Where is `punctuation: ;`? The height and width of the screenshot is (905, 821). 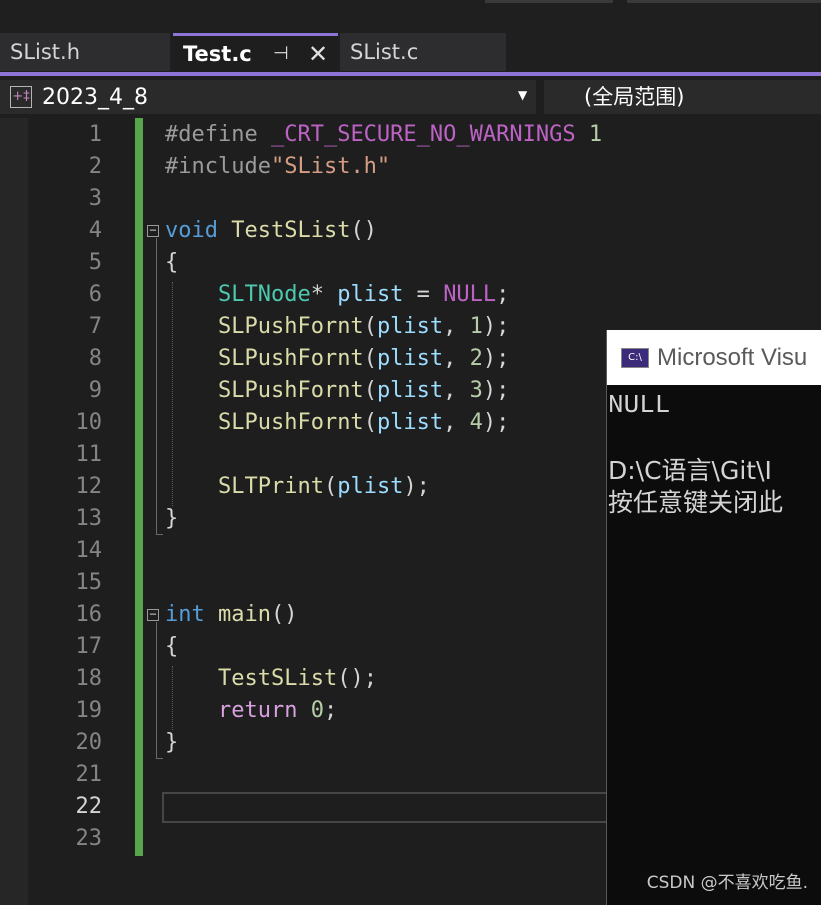 punctuation: ; is located at coordinates (503, 294).